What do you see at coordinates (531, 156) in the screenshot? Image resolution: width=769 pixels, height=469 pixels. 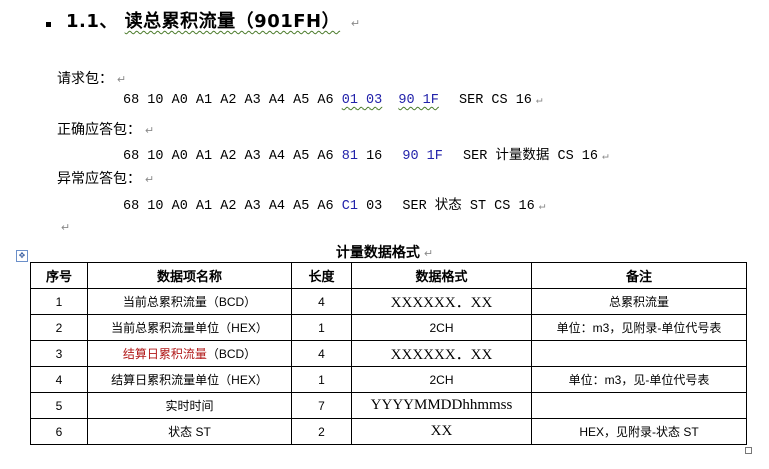 I see `ack-tail: SER 计量数据 CS 16` at bounding box center [531, 156].